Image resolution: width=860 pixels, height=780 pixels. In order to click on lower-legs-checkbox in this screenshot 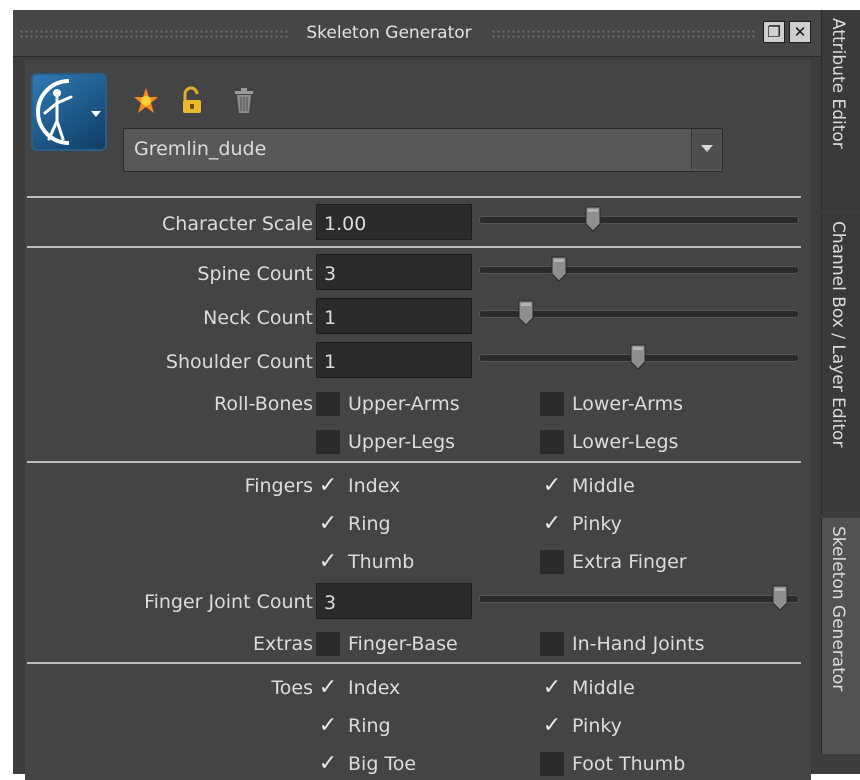, I will do `click(552, 442)`.